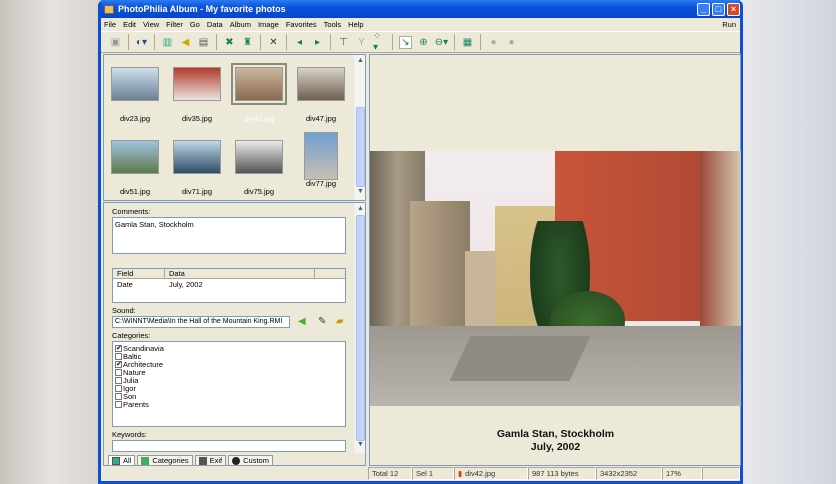  What do you see at coordinates (229, 42) in the screenshot?
I see `select-icon: ✖` at bounding box center [229, 42].